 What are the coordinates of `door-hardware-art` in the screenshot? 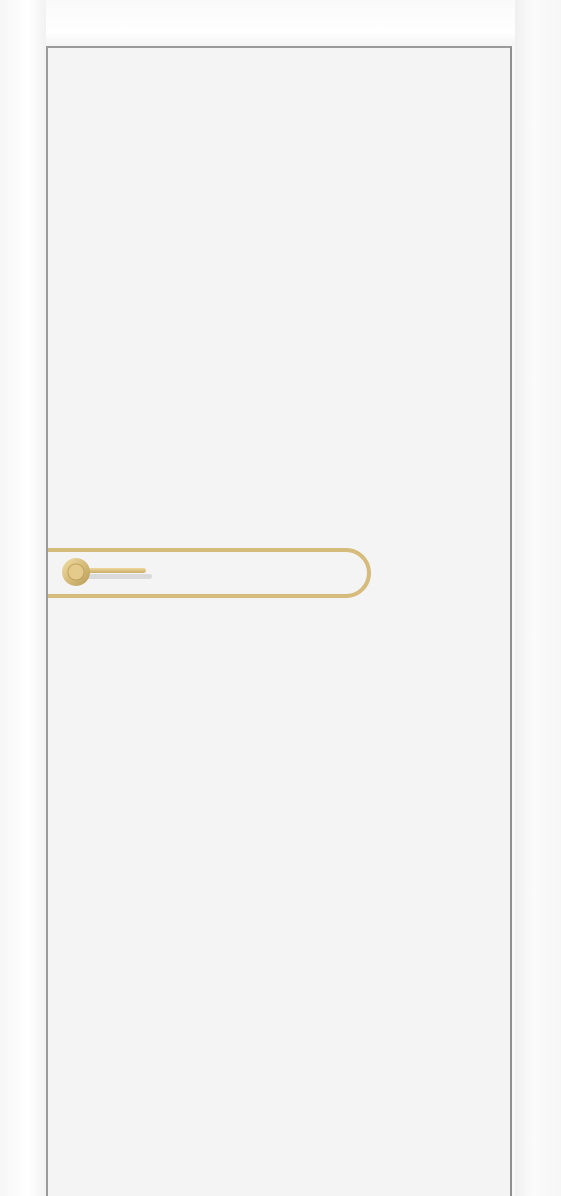 It's located at (209, 573).